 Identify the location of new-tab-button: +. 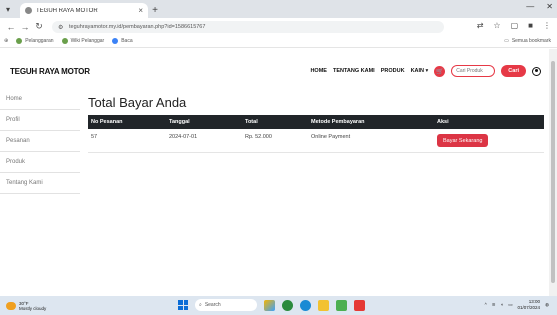
(155, 10).